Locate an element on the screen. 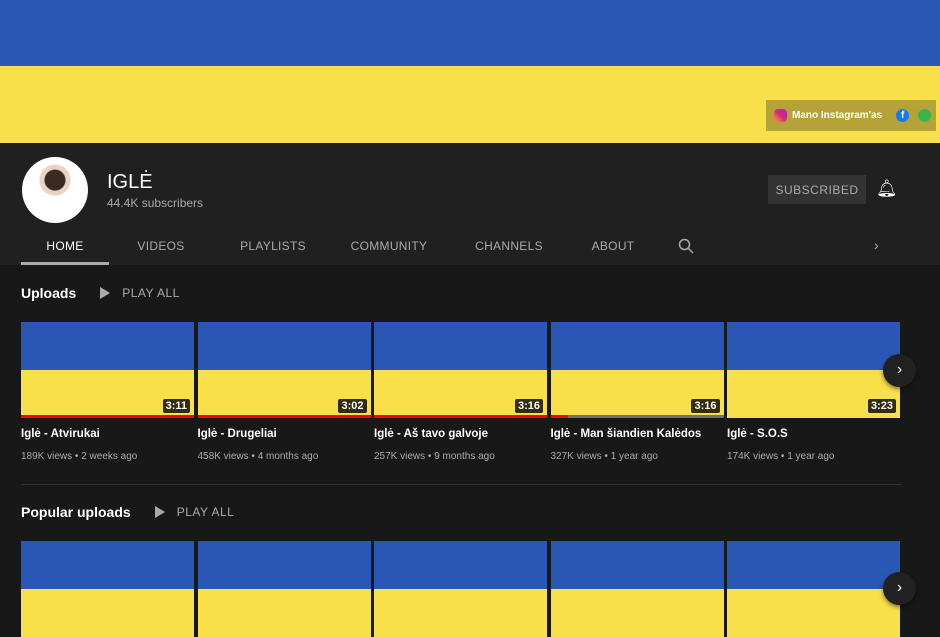  video-thumbnail: 3:11 is located at coordinates (107, 370).